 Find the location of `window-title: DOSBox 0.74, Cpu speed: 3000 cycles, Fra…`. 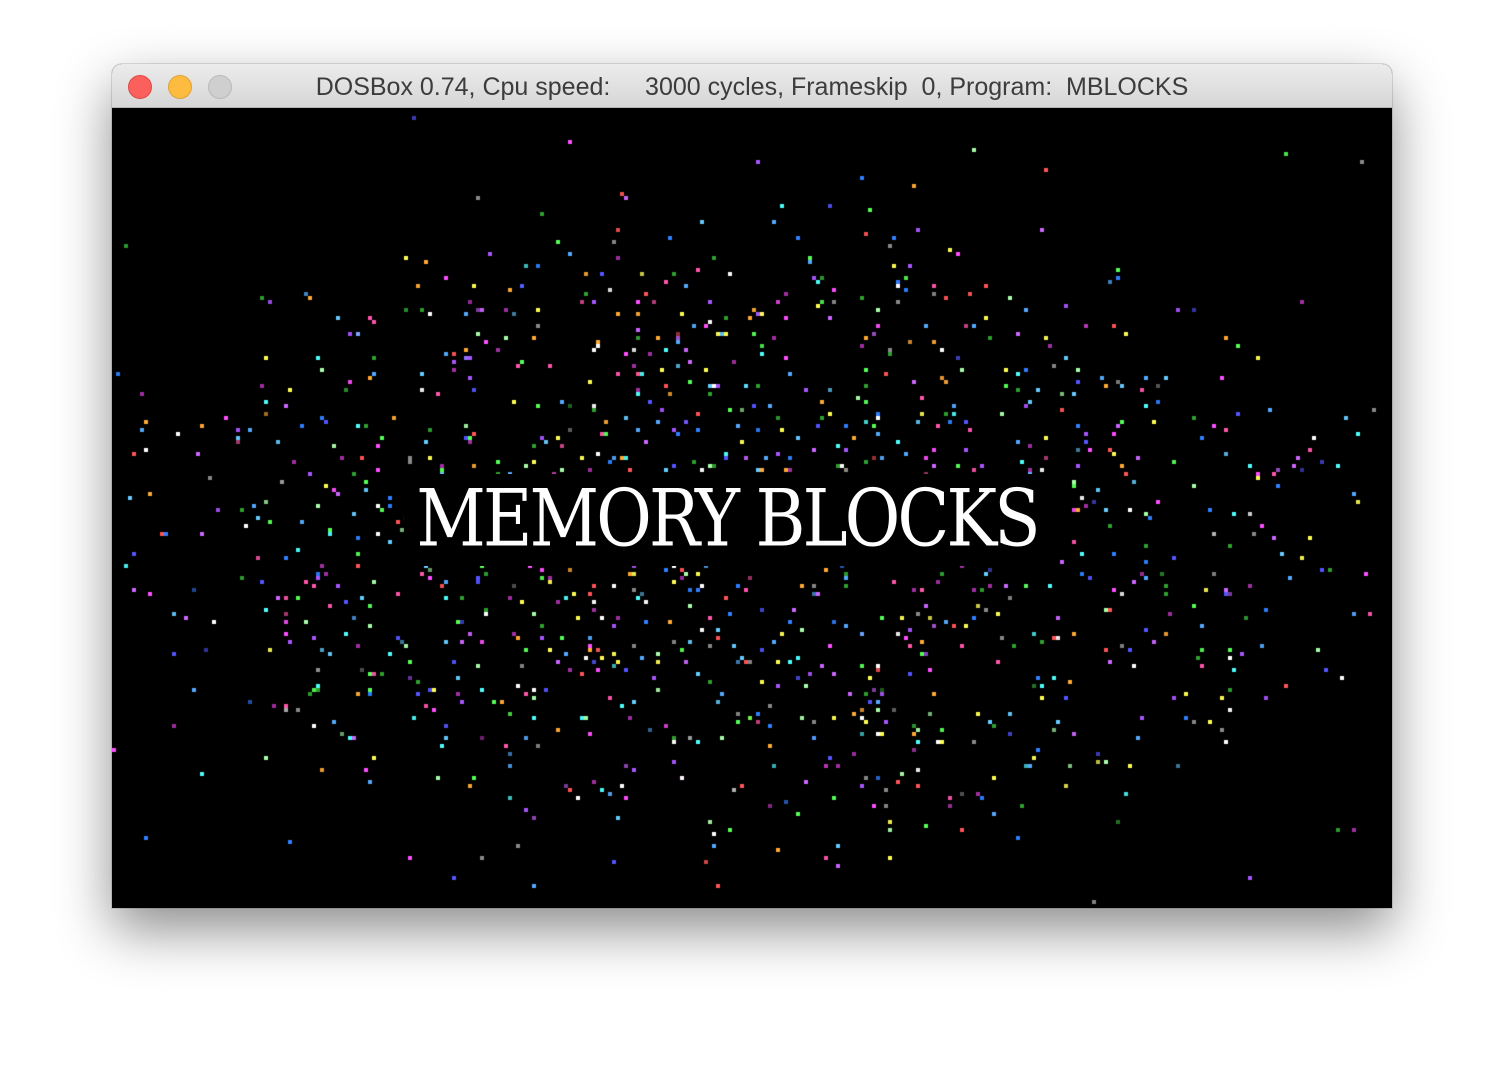

window-title: DOSBox 0.74, Cpu speed: 3000 cycles, Fra… is located at coordinates (752, 87).